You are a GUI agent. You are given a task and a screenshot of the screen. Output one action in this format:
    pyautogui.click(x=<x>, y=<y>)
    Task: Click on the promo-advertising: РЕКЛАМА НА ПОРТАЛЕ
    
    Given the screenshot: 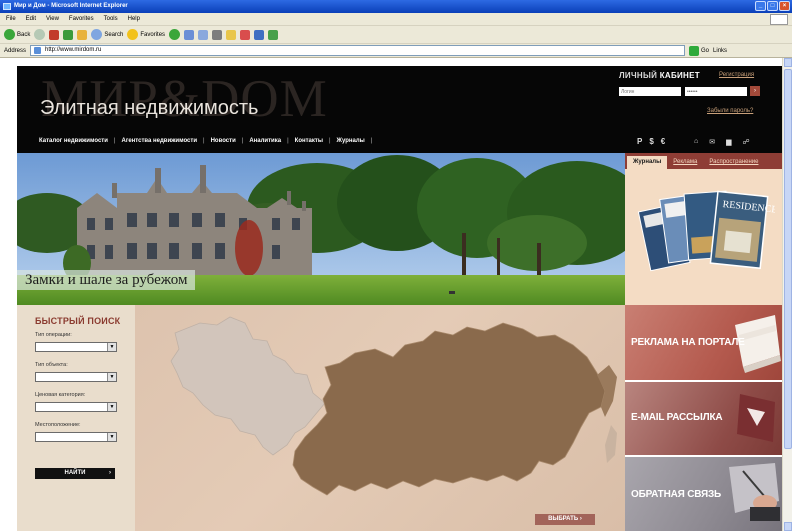 What is the action you would take?
    pyautogui.click(x=704, y=342)
    